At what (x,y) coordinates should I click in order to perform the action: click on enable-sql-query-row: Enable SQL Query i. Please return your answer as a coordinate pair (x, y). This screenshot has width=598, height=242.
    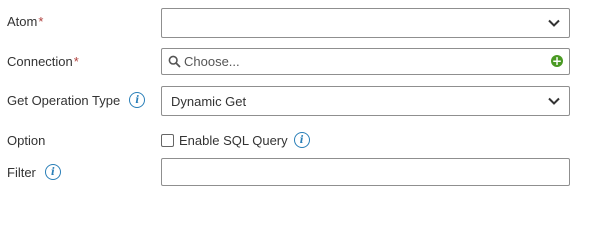
    Looking at the image, I should click on (235, 140).